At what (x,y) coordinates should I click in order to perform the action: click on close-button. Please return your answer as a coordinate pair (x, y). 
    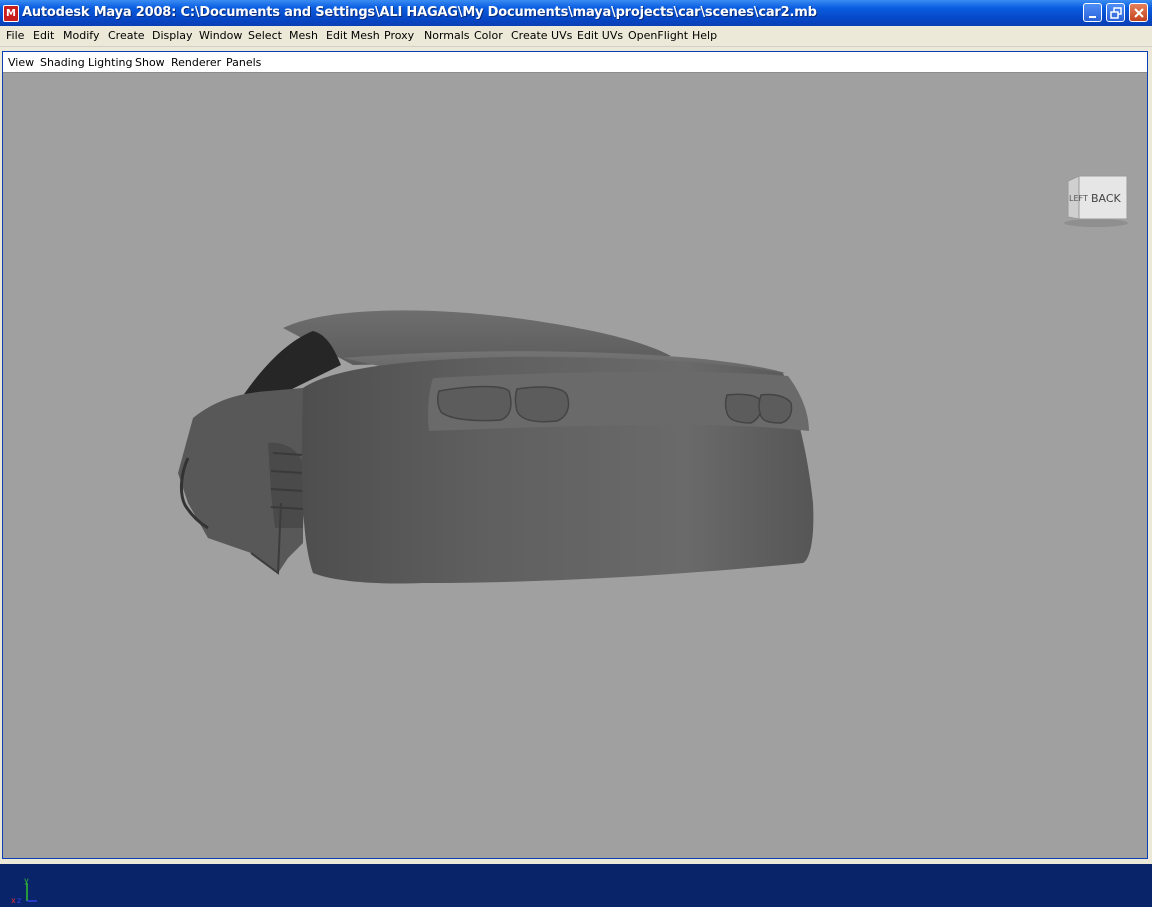
    Looking at the image, I should click on (1138, 12).